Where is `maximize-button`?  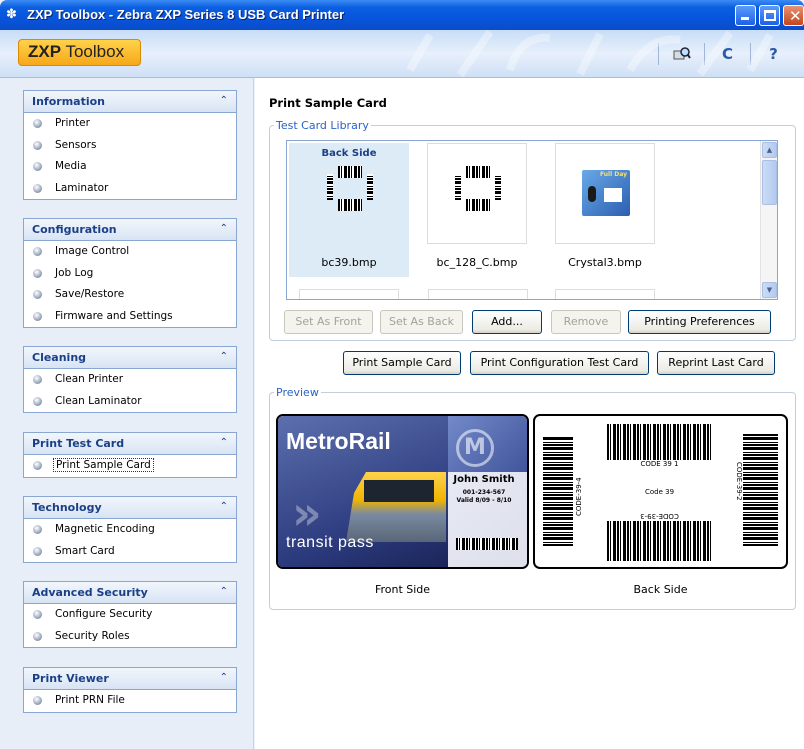 maximize-button is located at coordinates (769, 15).